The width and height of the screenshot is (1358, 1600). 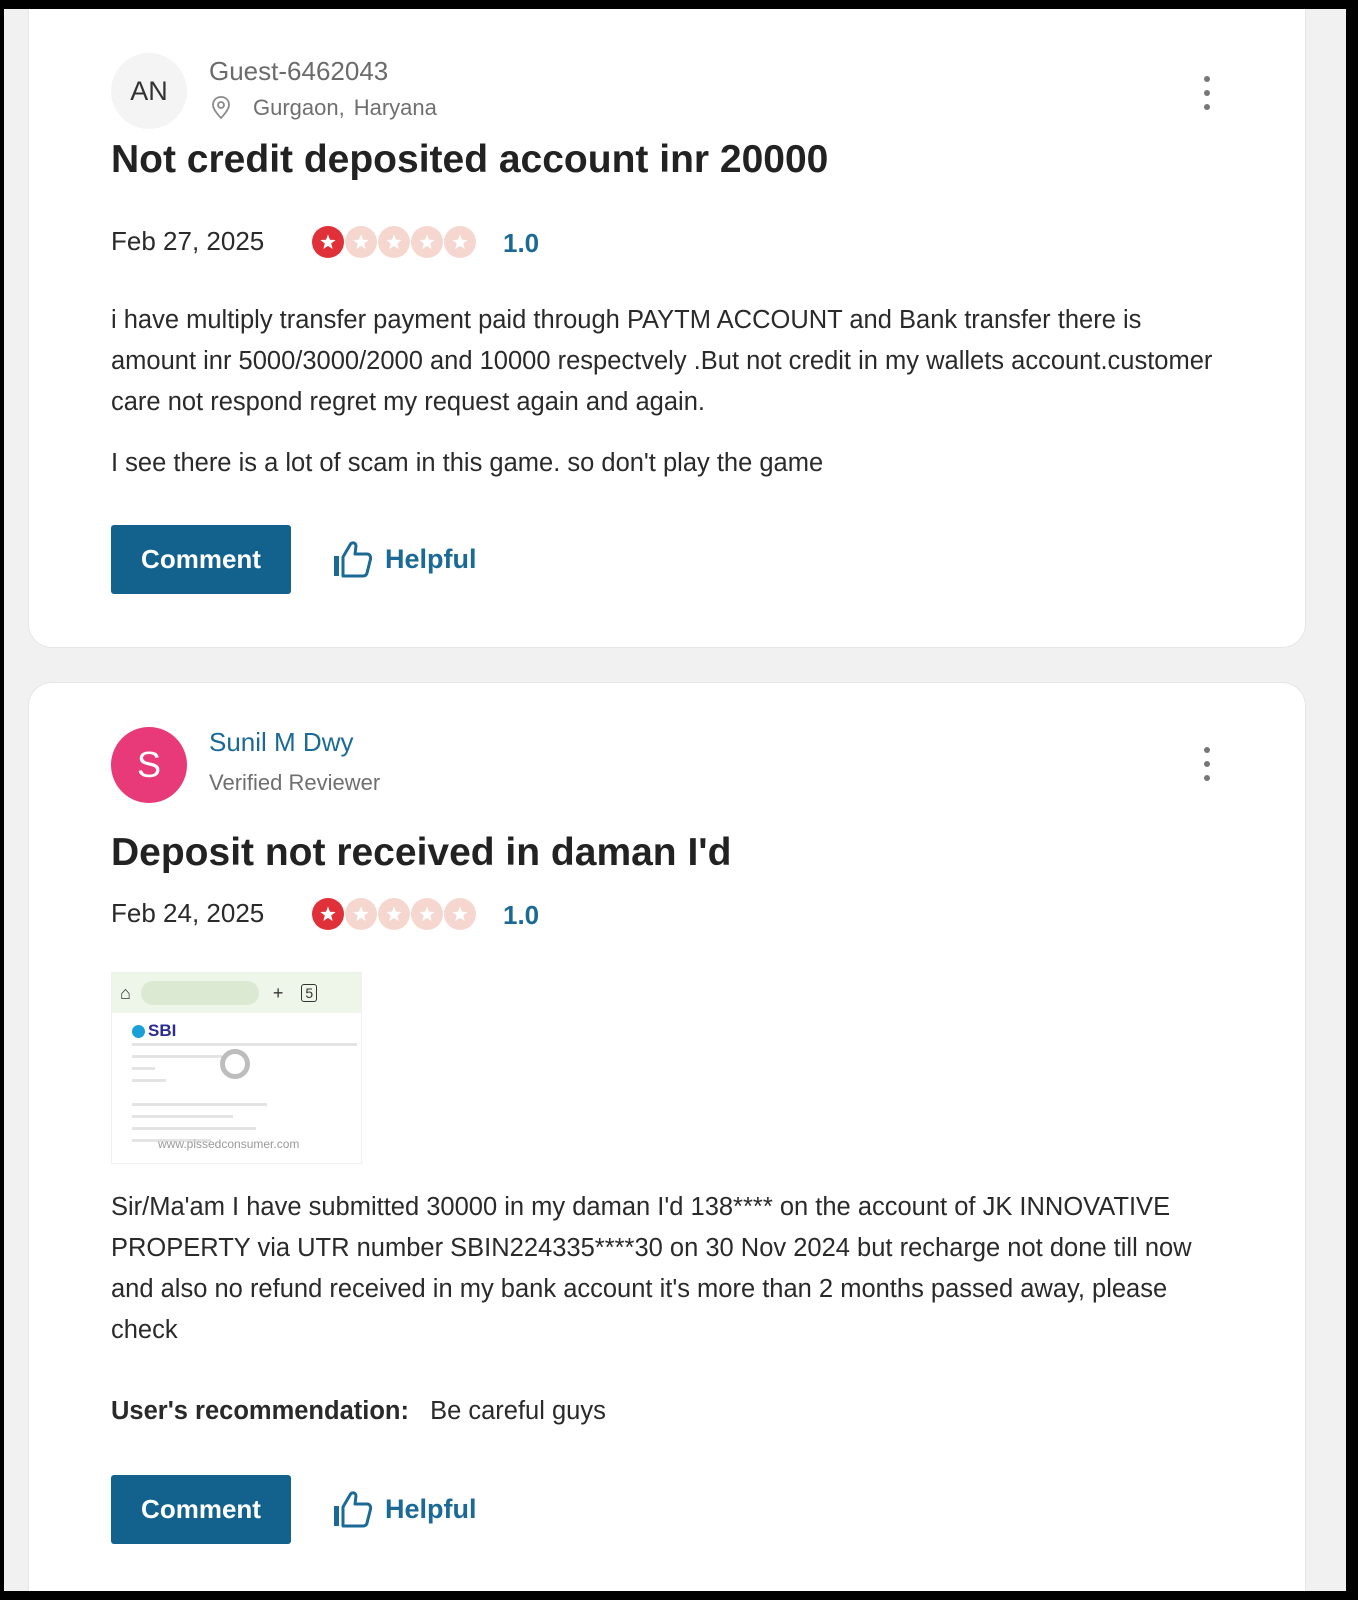 I want to click on verified-reviewer-badge: Verified Reviewer, so click(x=295, y=782).